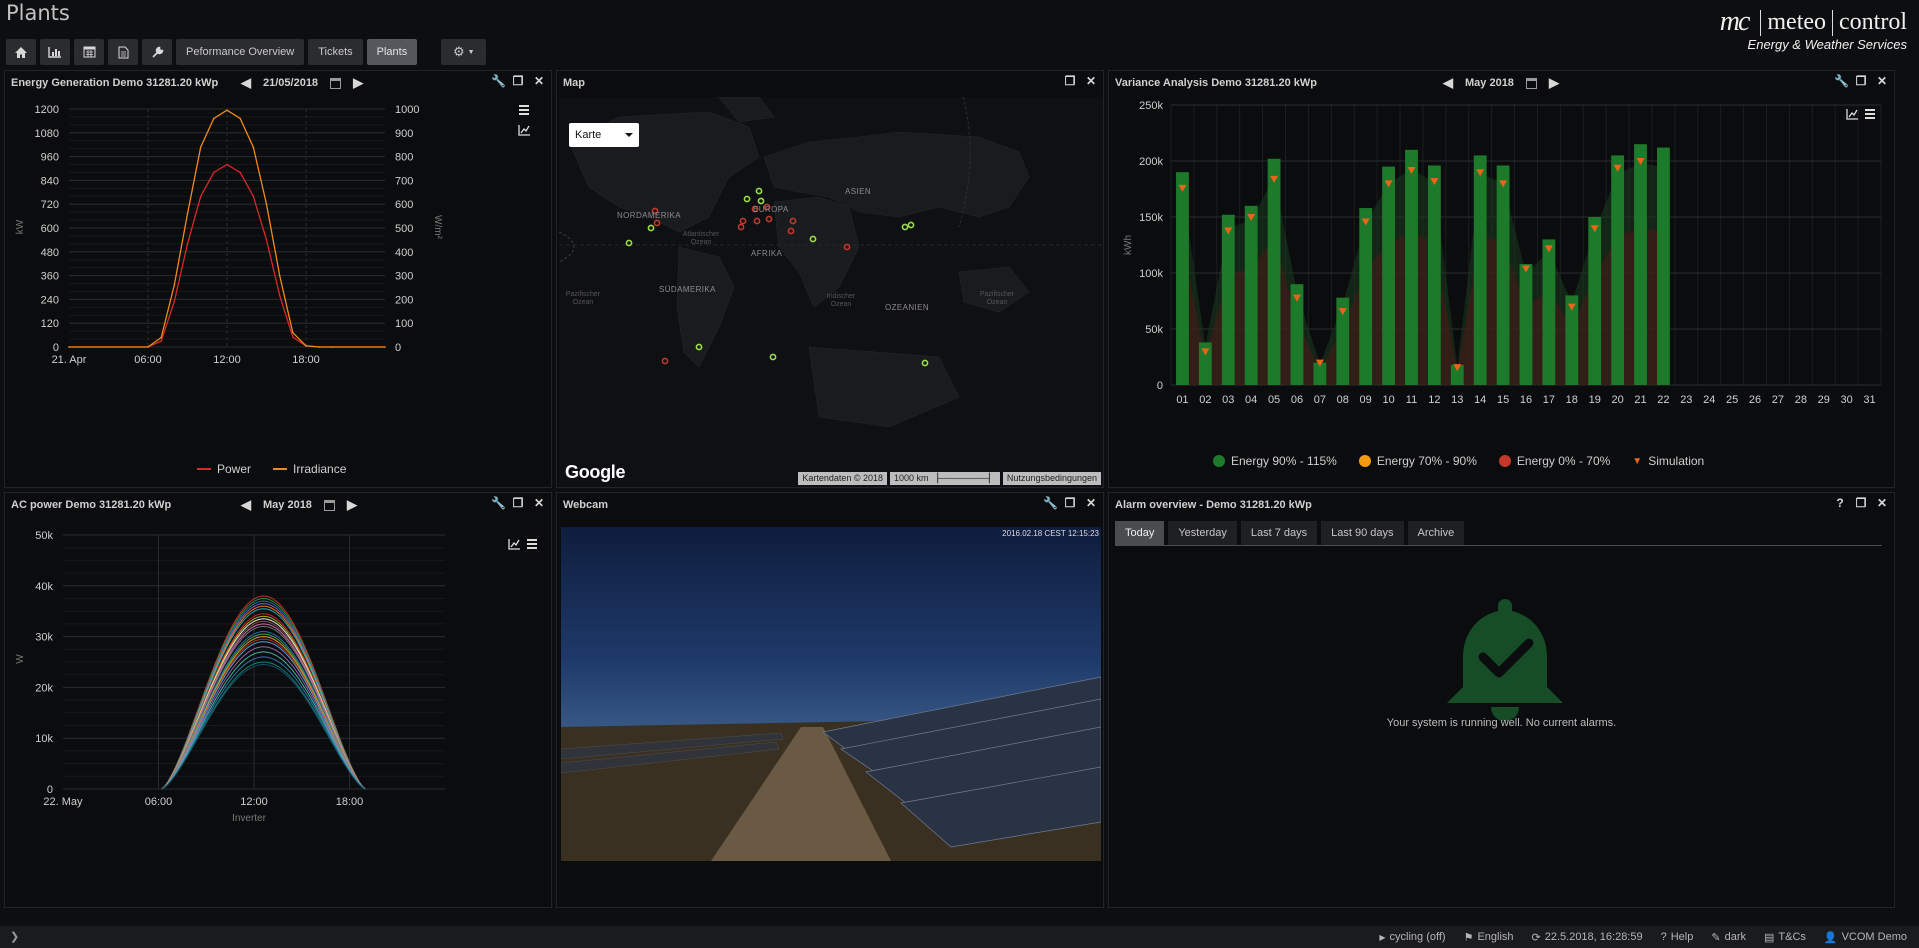  I want to click on help-link: ? Help, so click(1677, 937).